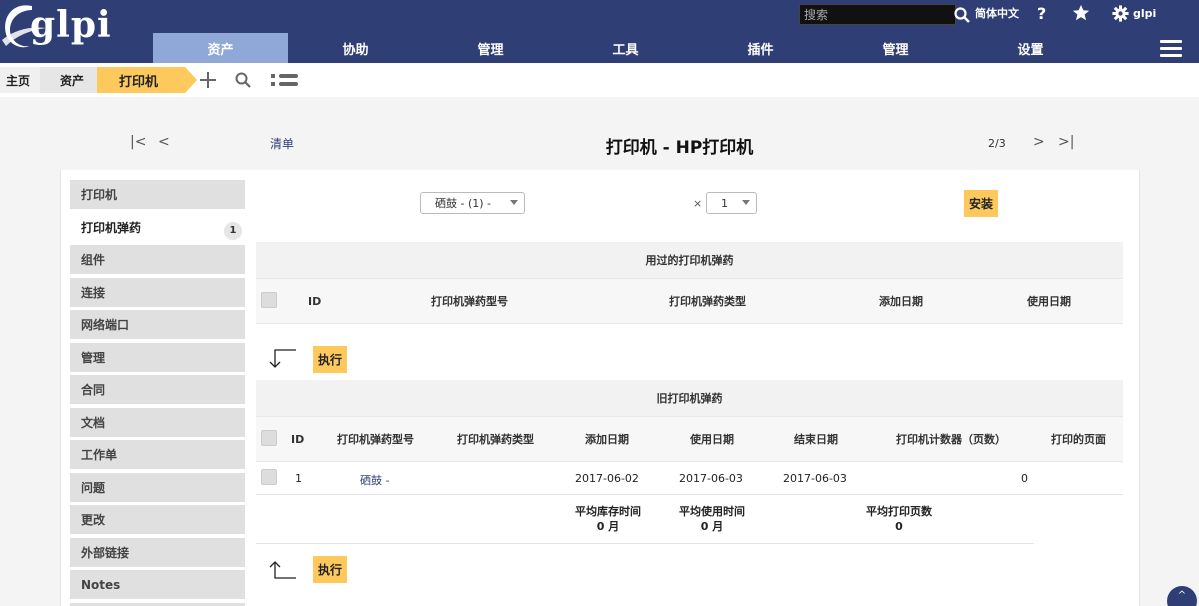  I want to click on tab-external-links: 外部链接, so click(157, 552).